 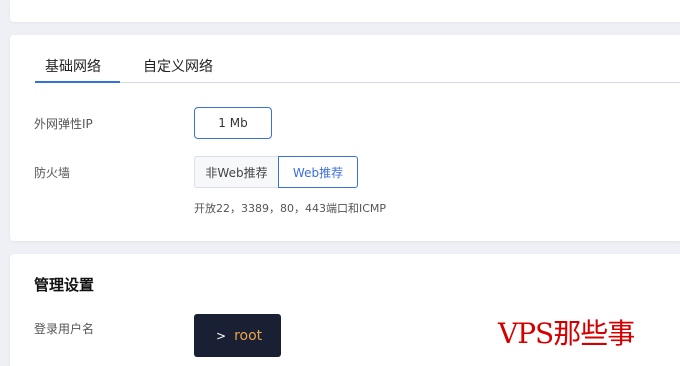 I want to click on prompt-icon: >, so click(x=221, y=335).